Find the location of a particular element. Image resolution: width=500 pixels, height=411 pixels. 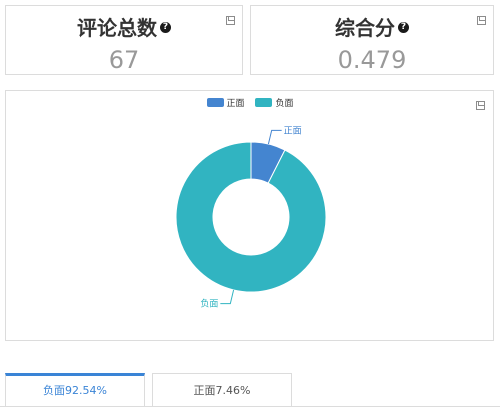

overall-score-value: 0.479 is located at coordinates (372, 60).